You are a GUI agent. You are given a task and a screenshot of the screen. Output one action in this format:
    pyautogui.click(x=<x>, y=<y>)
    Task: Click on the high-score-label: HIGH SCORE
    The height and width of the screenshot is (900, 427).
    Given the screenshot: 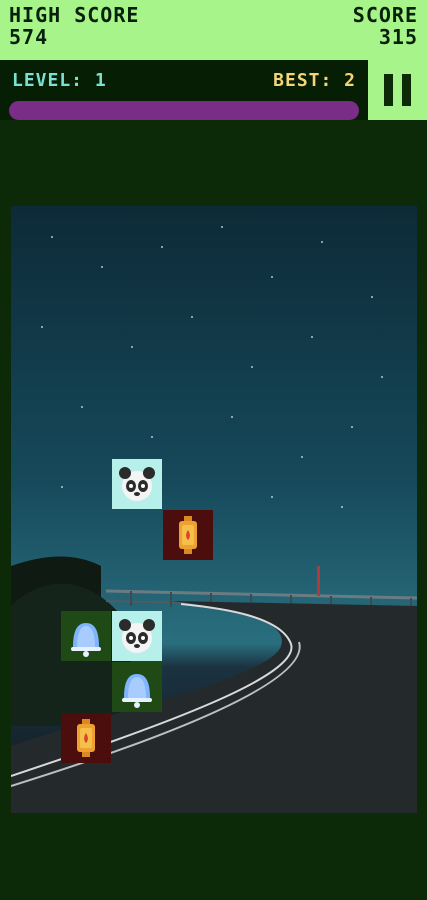 What is the action you would take?
    pyautogui.click(x=74, y=15)
    